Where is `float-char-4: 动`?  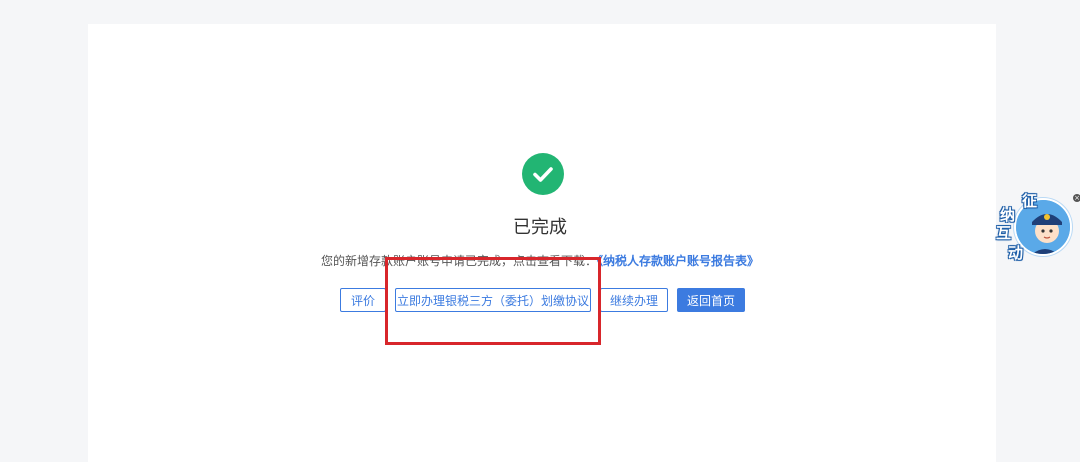 float-char-4: 动 is located at coordinates (1016, 253).